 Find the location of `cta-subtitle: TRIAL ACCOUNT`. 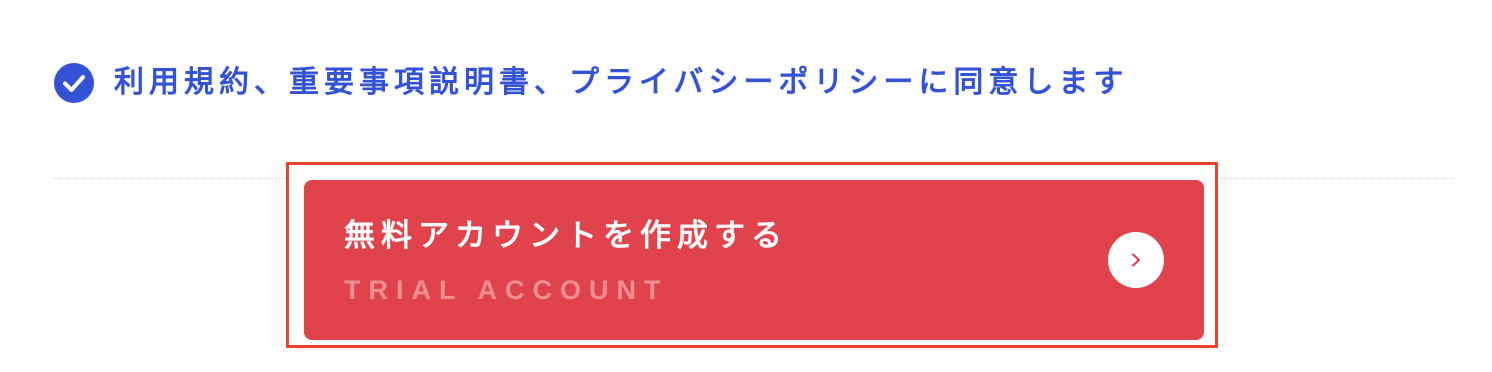

cta-subtitle: TRIAL ACCOUNT is located at coordinates (506, 290).